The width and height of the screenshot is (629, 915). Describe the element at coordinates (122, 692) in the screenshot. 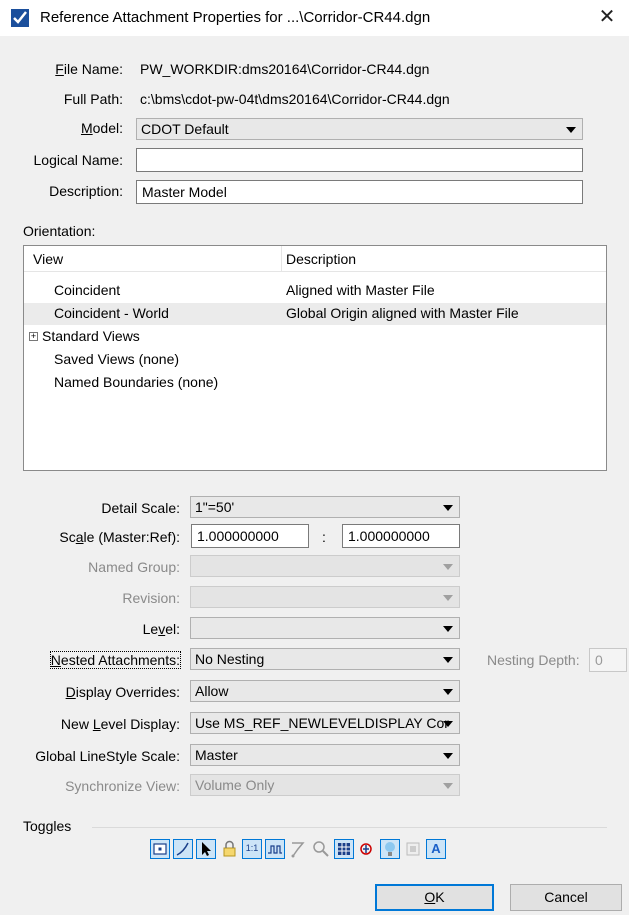

I see `display-overrides-label: Display Overrides:` at that location.